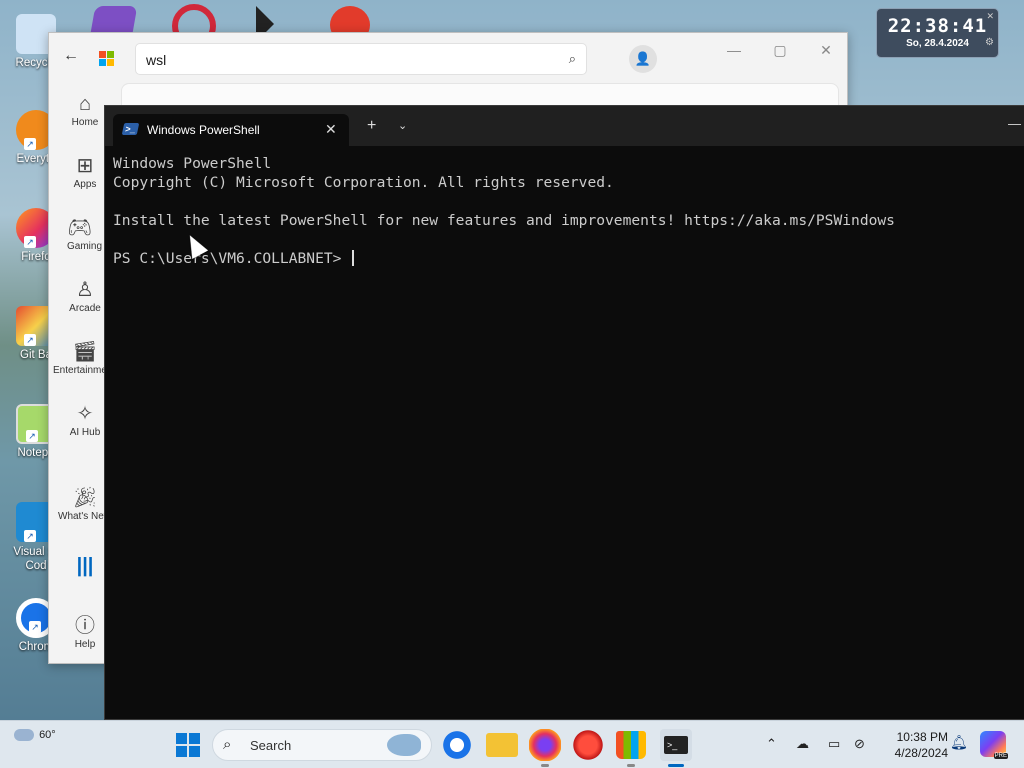 The image size is (1024, 768). I want to click on chevron-down-icon: ⌄, so click(402, 125).